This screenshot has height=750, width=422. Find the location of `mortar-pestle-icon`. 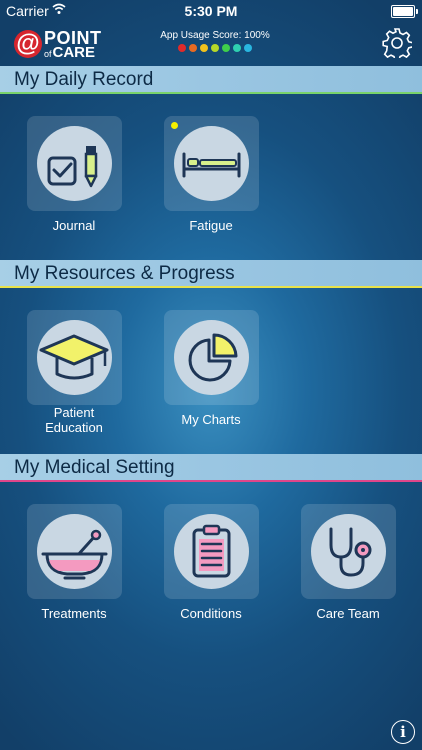

mortar-pestle-icon is located at coordinates (74, 554).